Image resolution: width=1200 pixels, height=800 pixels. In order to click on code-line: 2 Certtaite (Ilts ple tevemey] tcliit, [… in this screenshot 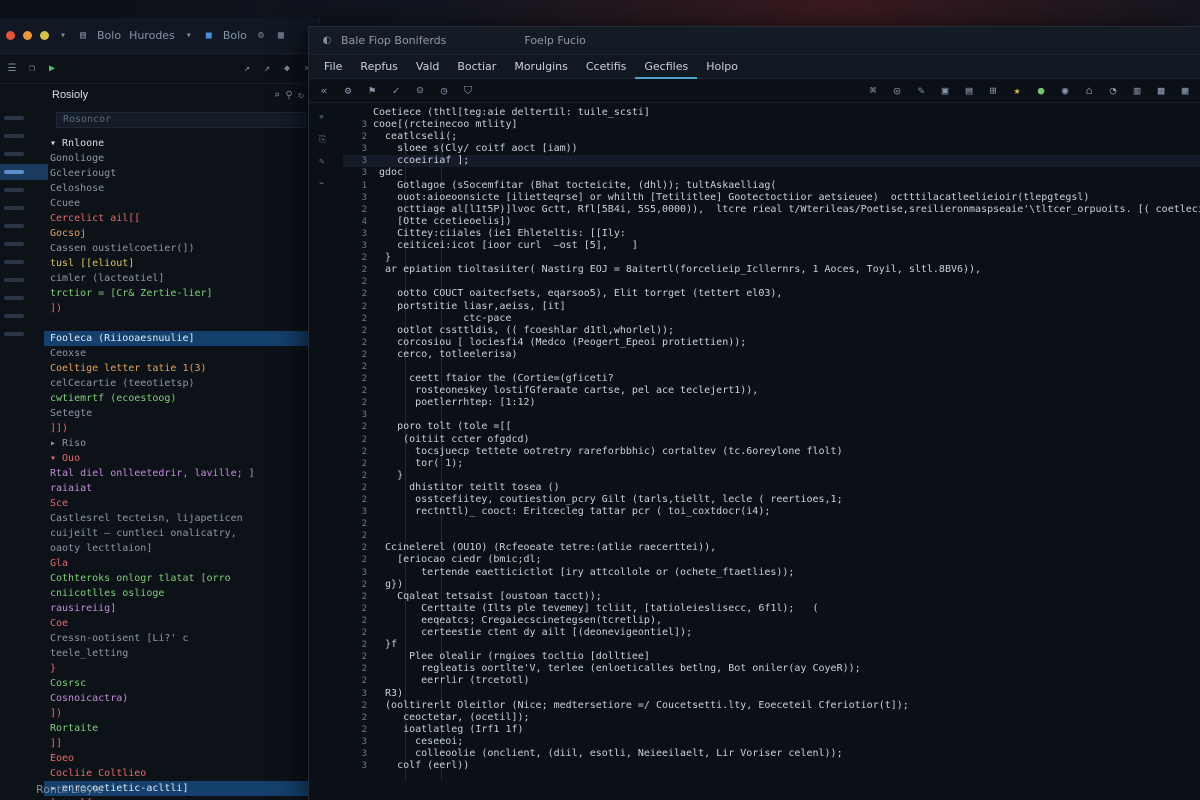, I will do `click(771, 609)`.